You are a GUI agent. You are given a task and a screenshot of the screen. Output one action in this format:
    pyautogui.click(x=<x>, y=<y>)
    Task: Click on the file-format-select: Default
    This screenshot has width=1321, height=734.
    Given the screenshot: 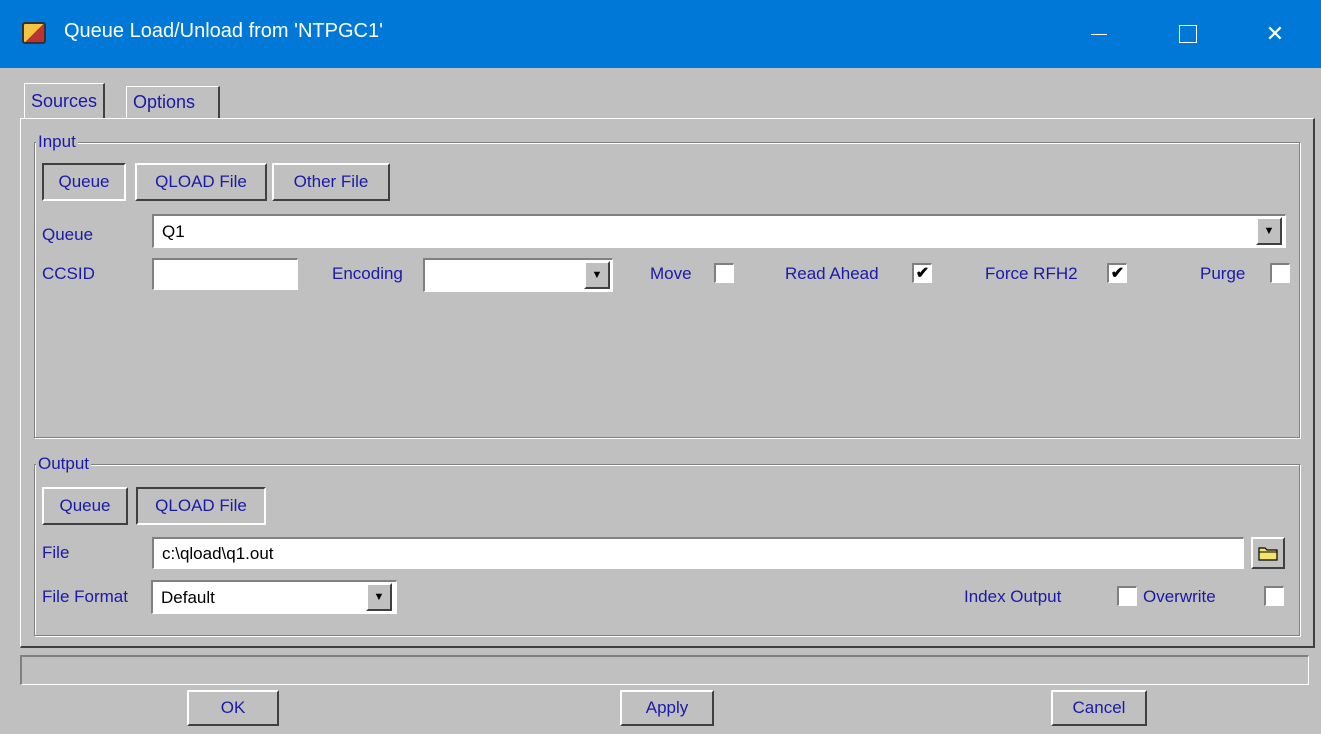 What is the action you would take?
    pyautogui.click(x=274, y=597)
    